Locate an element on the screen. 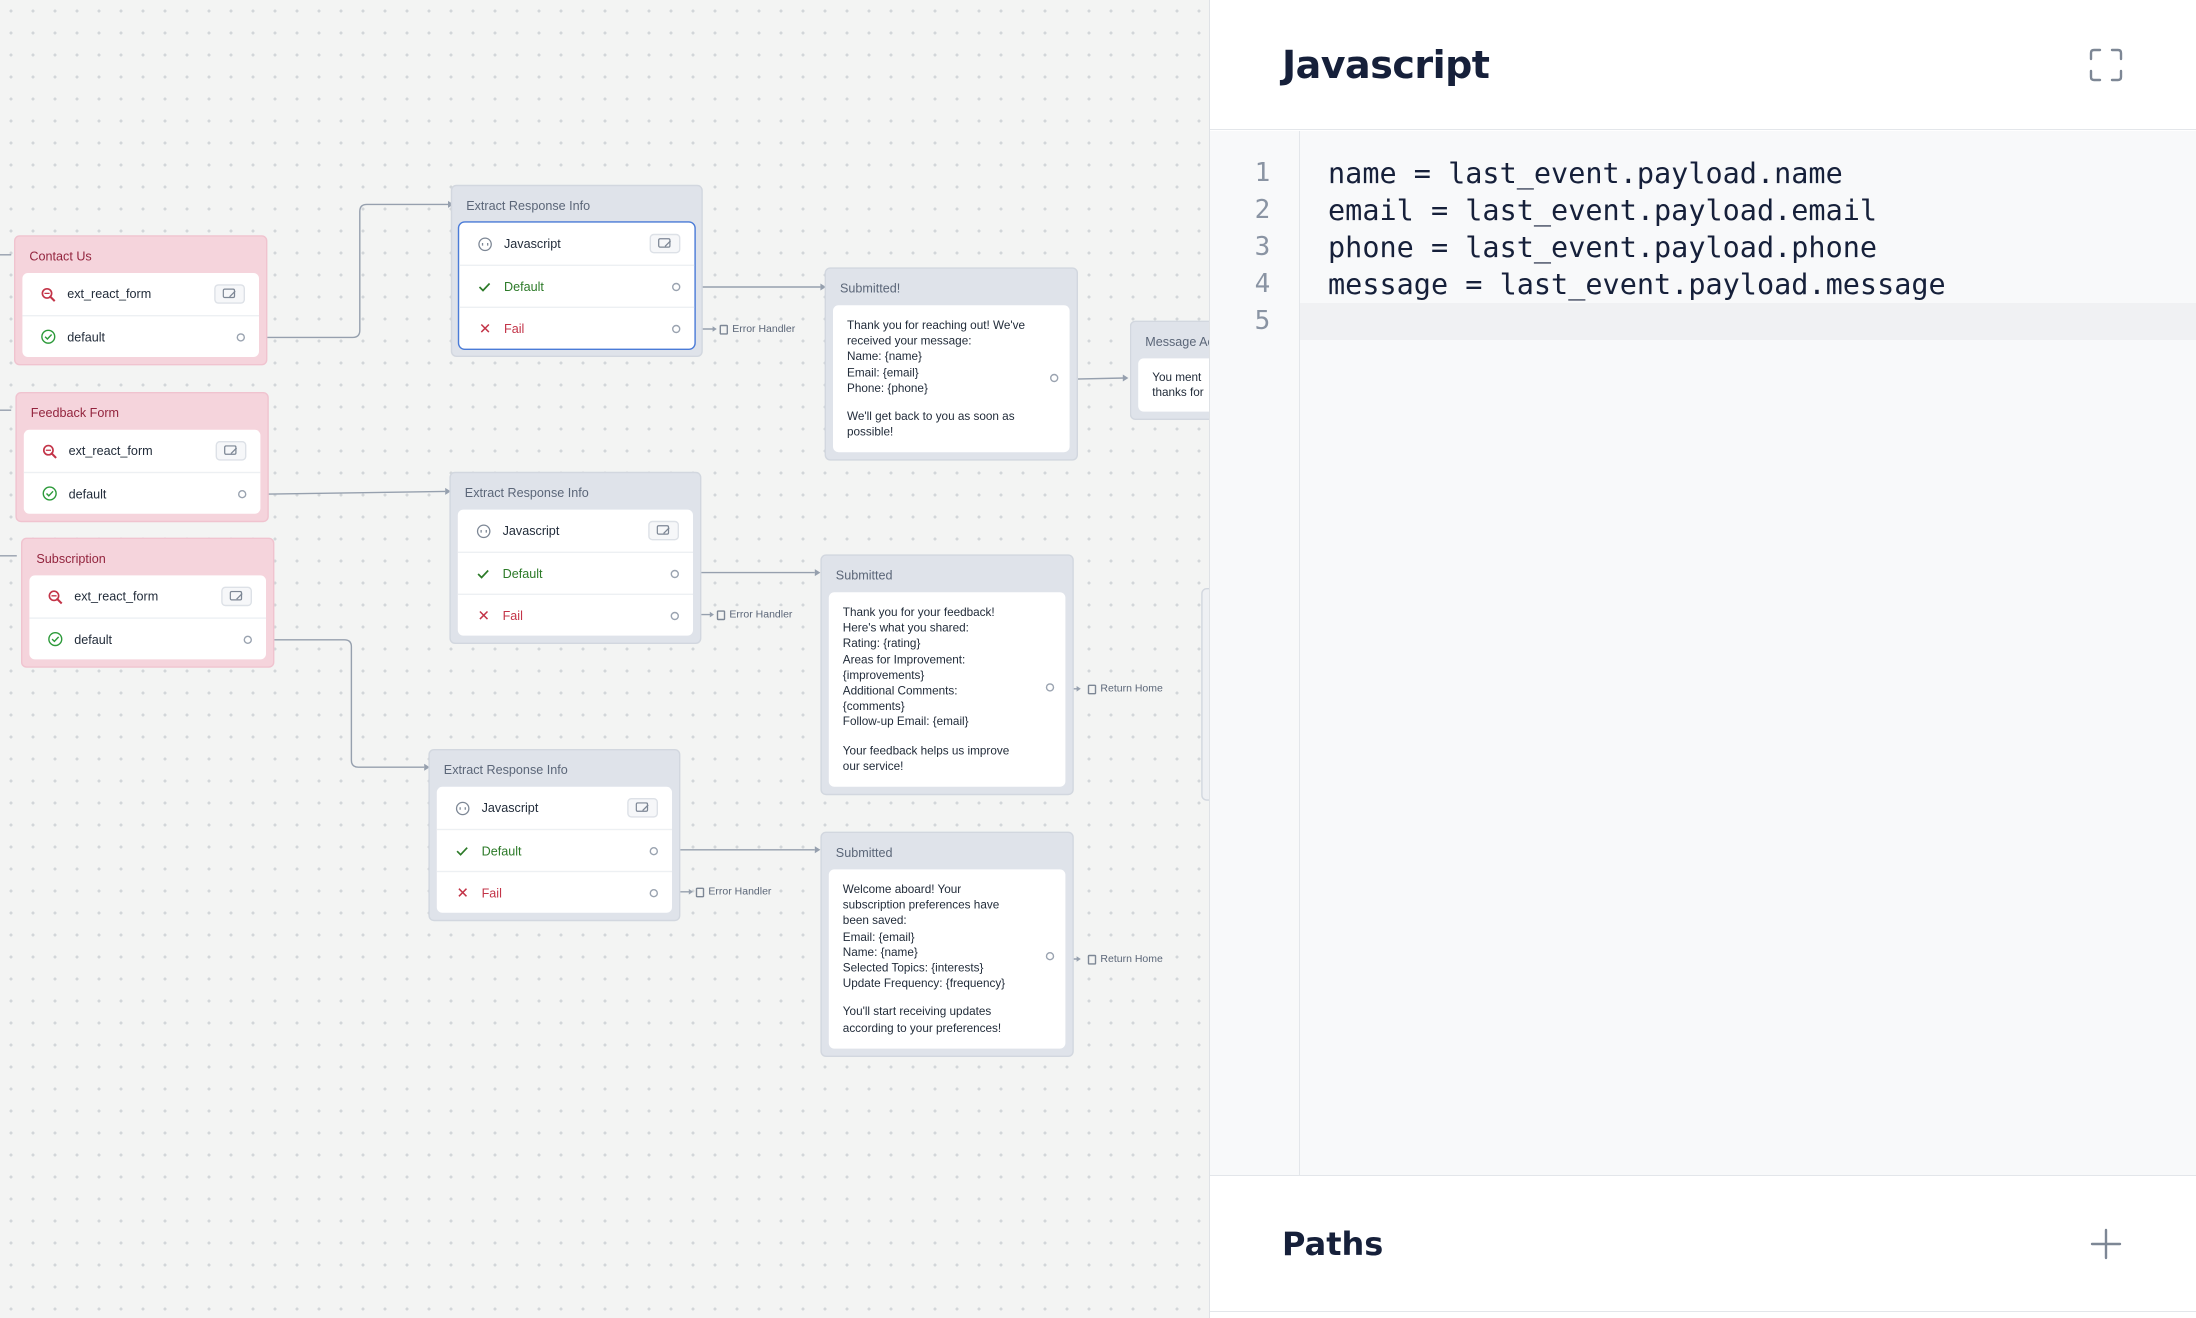 Image resolution: width=2196 pixels, height=1318 pixels. message-block-partial: Message Ac You ment thanks for is located at coordinates (1169, 370).